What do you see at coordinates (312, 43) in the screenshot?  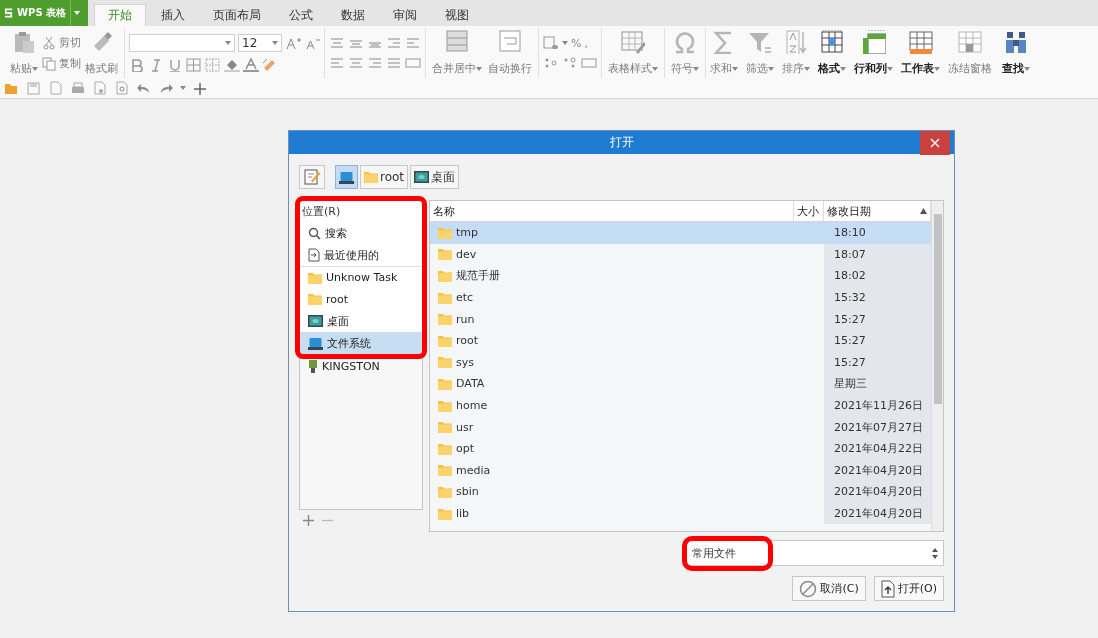 I see `shrink-font-icon` at bounding box center [312, 43].